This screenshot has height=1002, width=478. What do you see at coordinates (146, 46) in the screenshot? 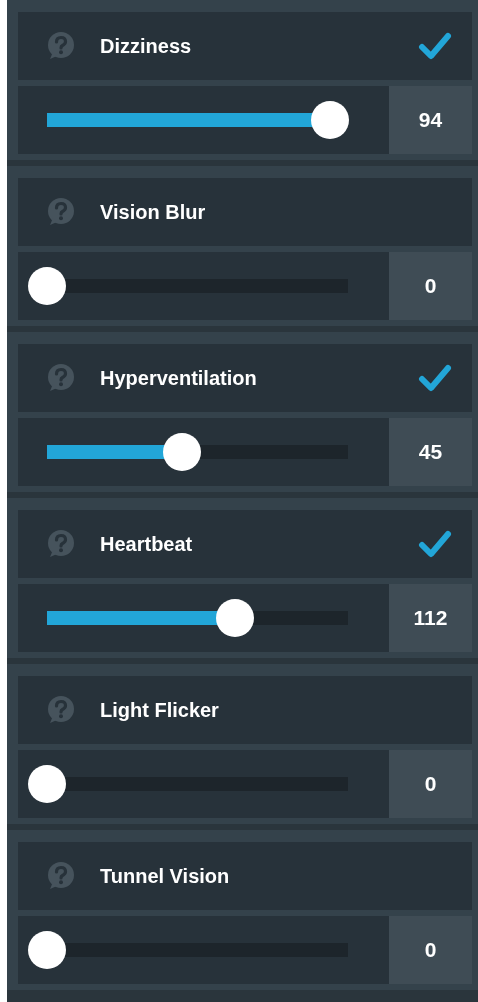
I see `symptom-name: Dizziness` at bounding box center [146, 46].